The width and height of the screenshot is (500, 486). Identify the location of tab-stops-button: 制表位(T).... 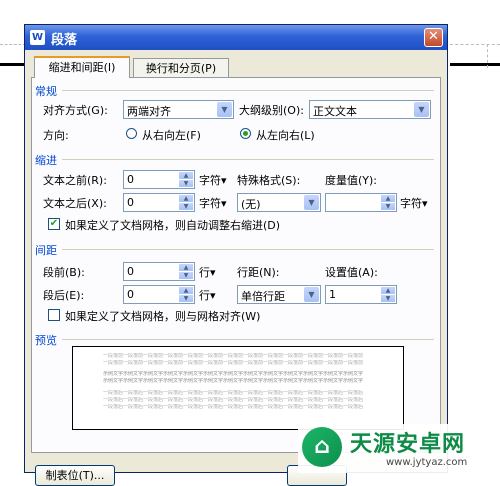
(75, 475).